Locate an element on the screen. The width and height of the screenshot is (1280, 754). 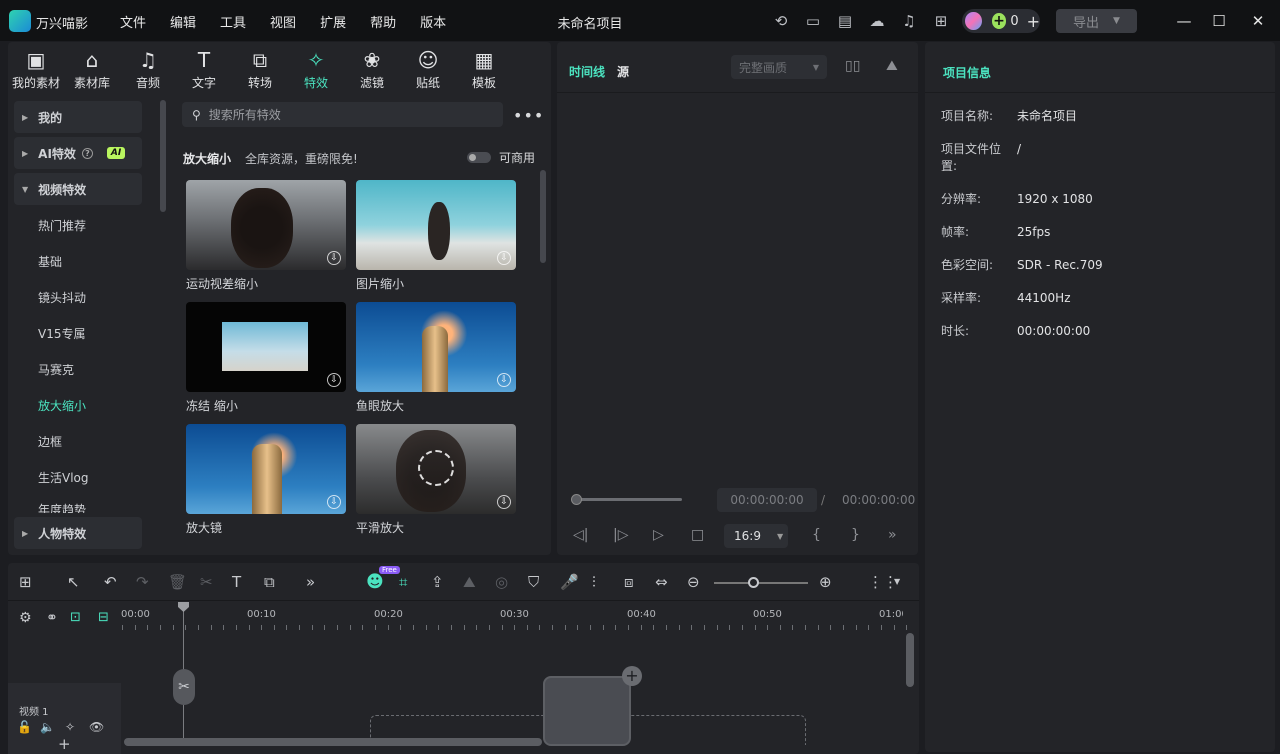
avatar is located at coordinates (973, 21).